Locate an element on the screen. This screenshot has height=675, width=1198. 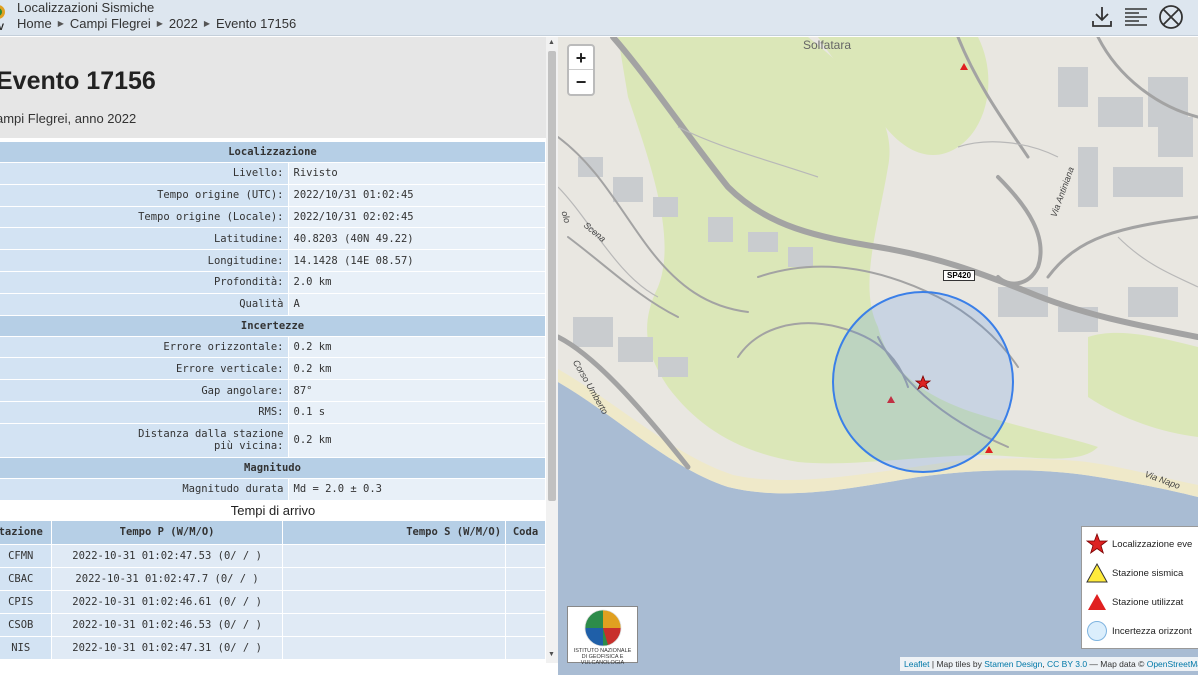
app-title: Localizzazioni Sismiche is located at coordinates (86, 7).